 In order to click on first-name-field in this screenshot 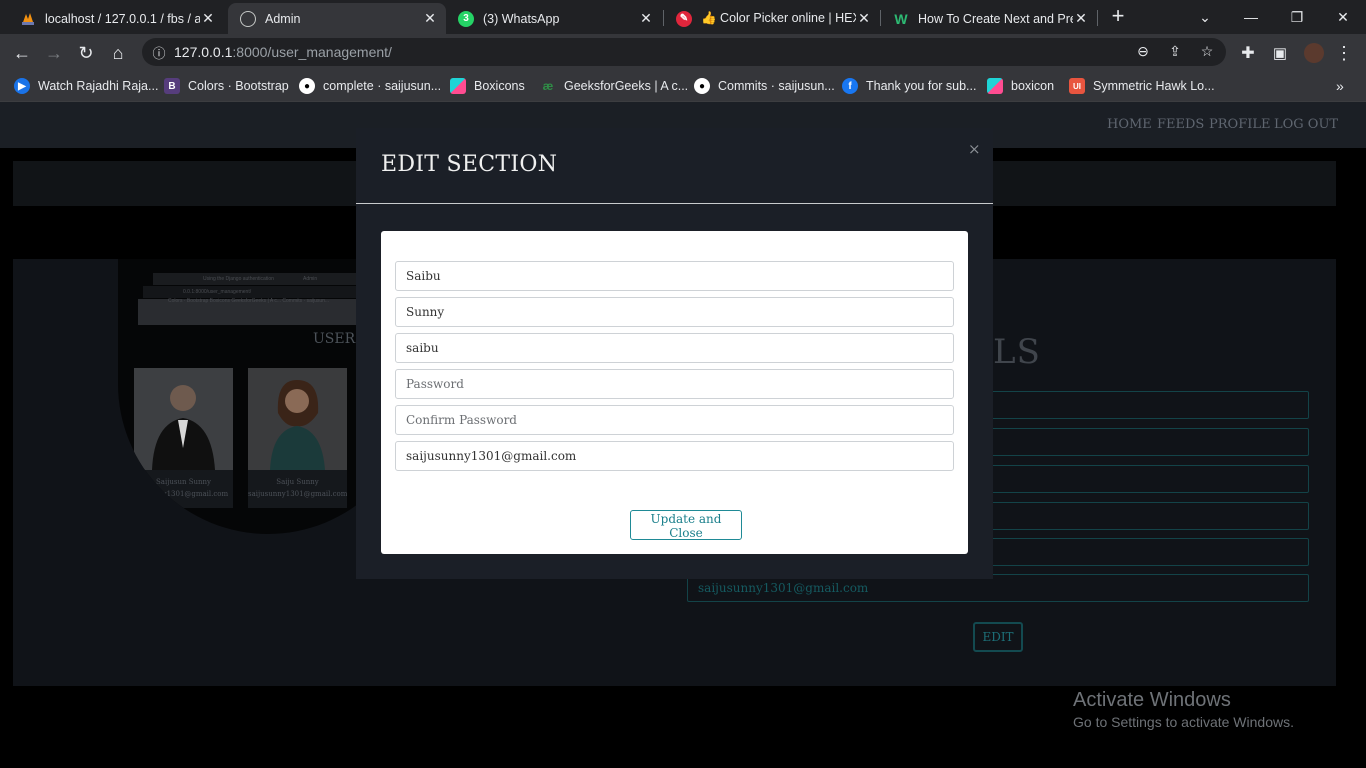, I will do `click(674, 276)`.